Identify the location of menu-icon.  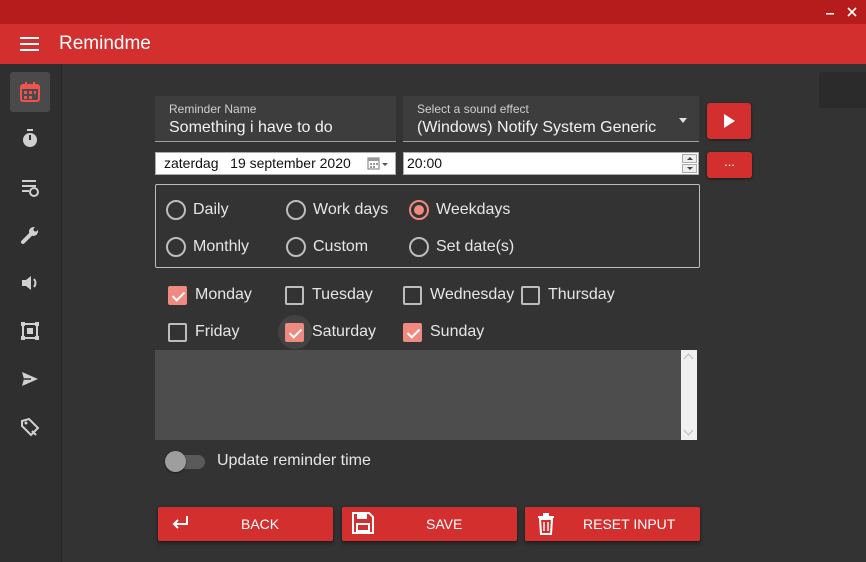
(29, 44).